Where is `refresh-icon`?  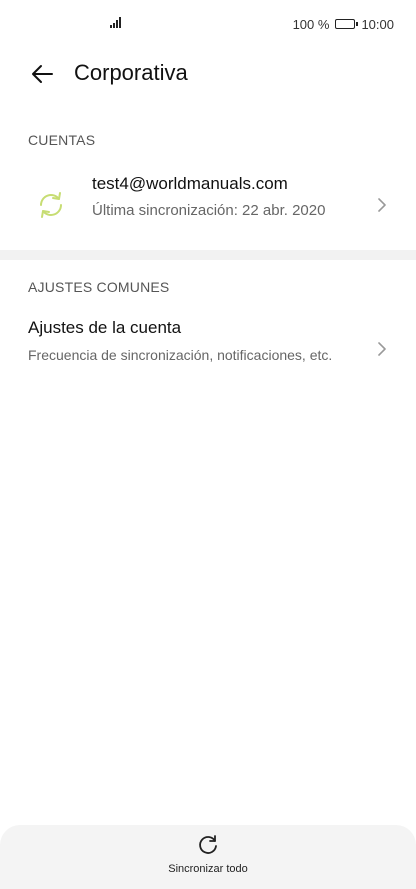
refresh-icon is located at coordinates (208, 844).